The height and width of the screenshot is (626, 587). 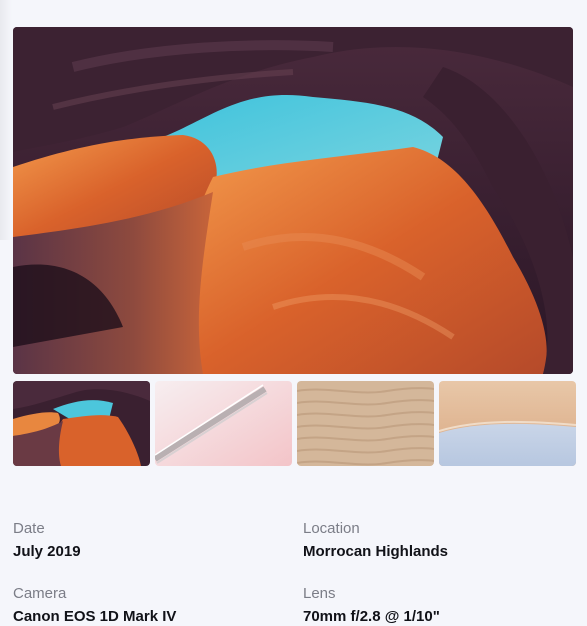 What do you see at coordinates (365, 423) in the screenshot?
I see `thumbnail-sand-ripples` at bounding box center [365, 423].